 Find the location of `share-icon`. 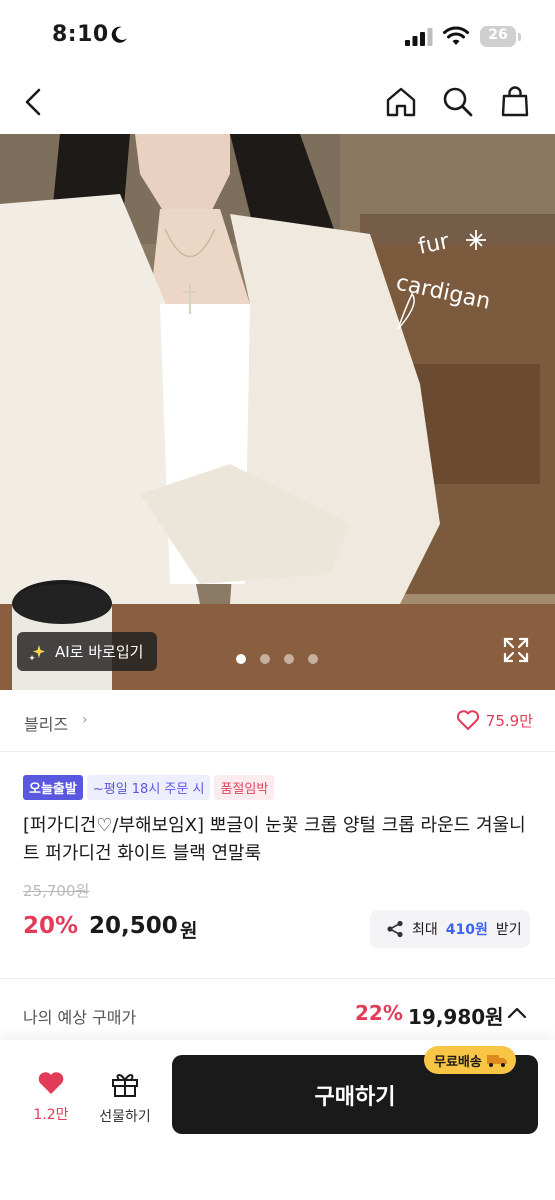

share-icon is located at coordinates (395, 929).